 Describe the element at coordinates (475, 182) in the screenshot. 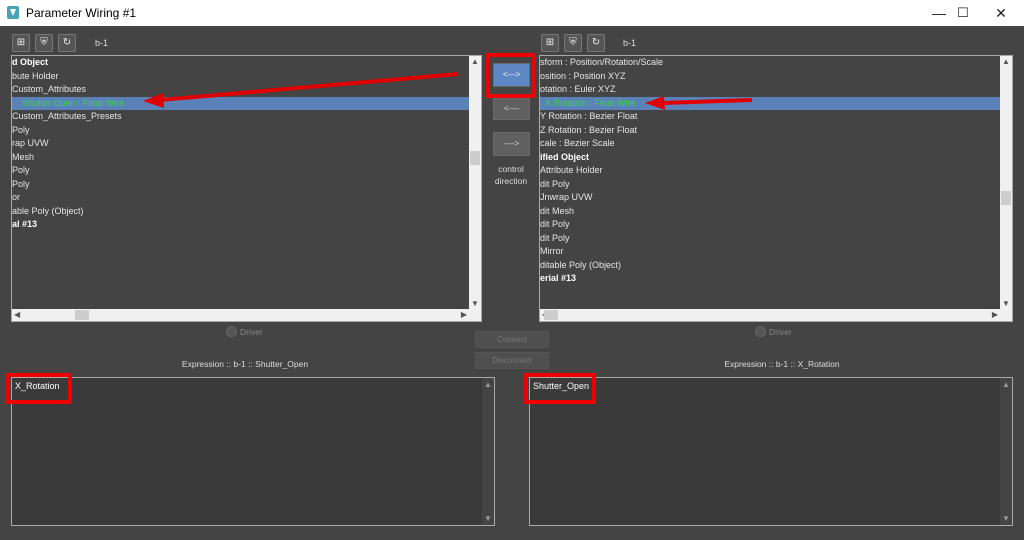

I see `left-vertical-scrollbar: ▲ ▼` at that location.